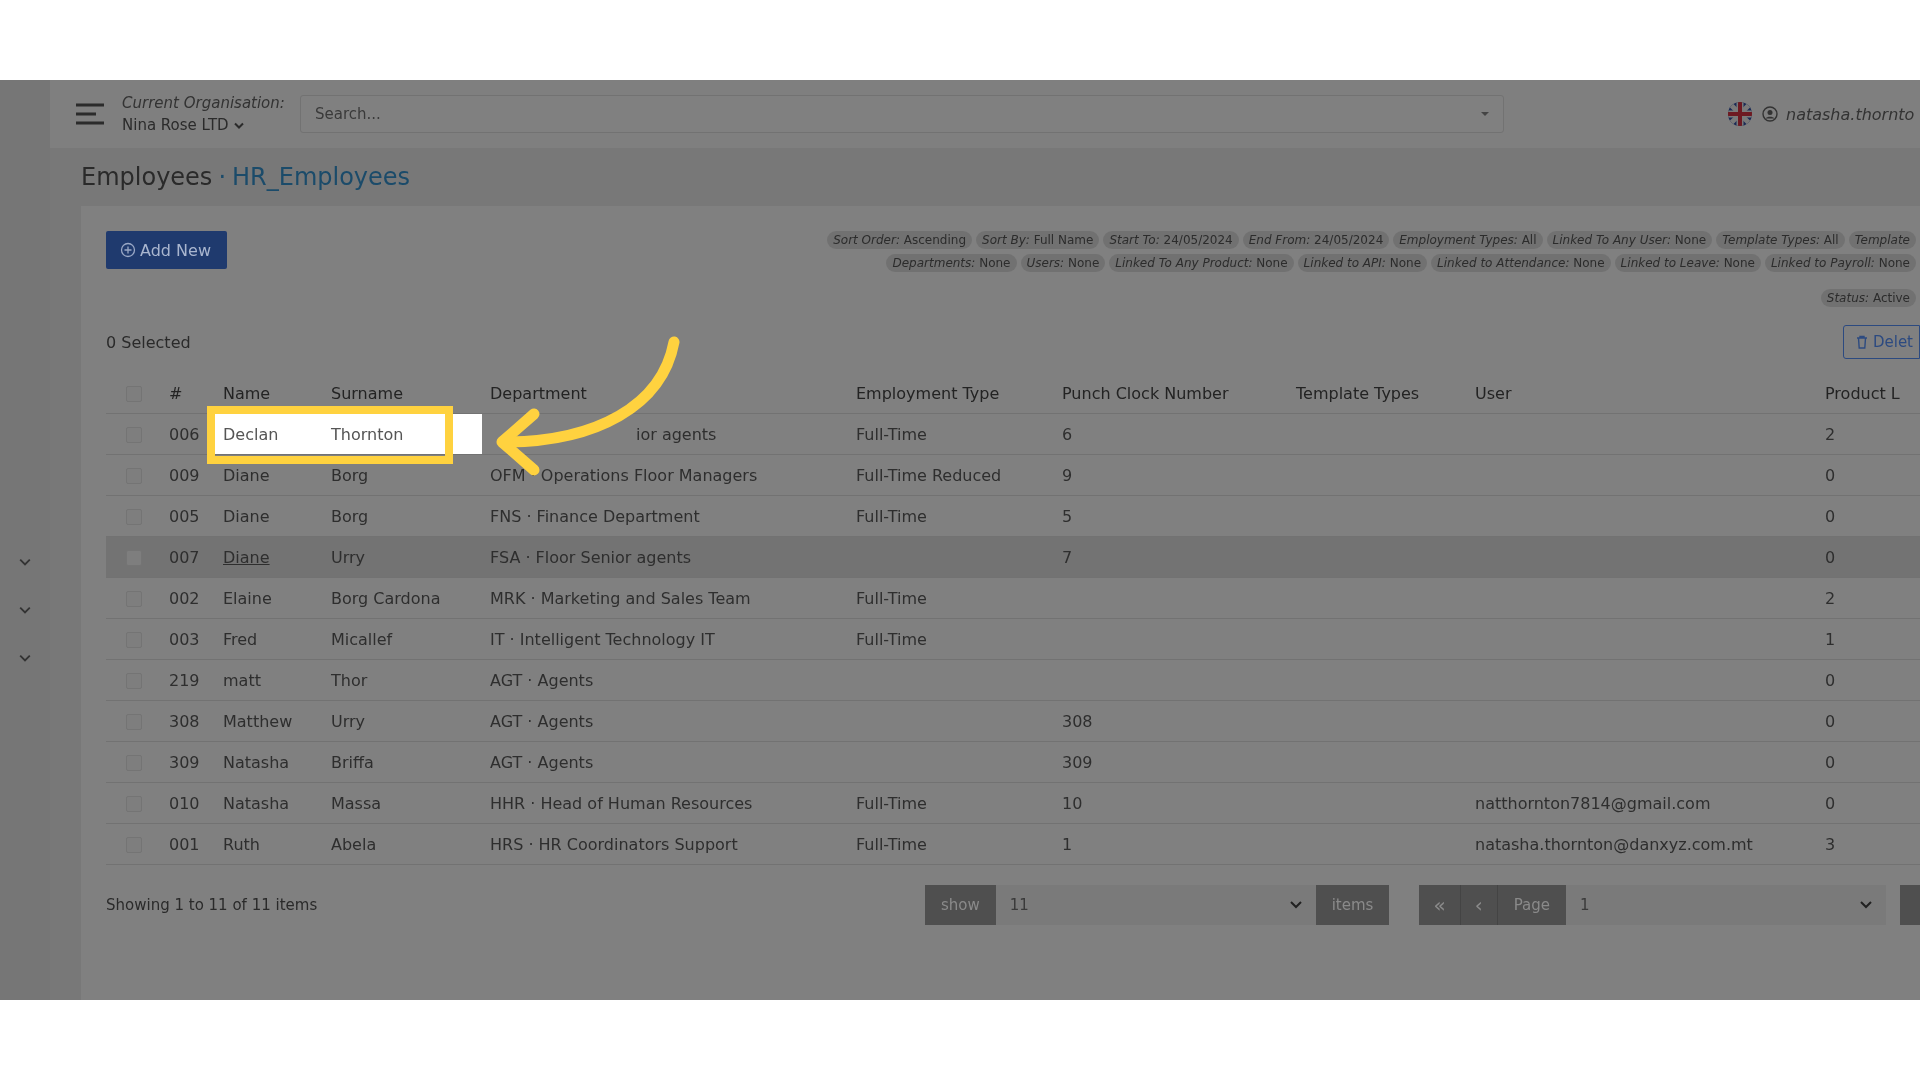 The height and width of the screenshot is (1080, 1920). Describe the element at coordinates (1840, 263) in the screenshot. I see `filter-chip: Linked to Payroll: None` at that location.